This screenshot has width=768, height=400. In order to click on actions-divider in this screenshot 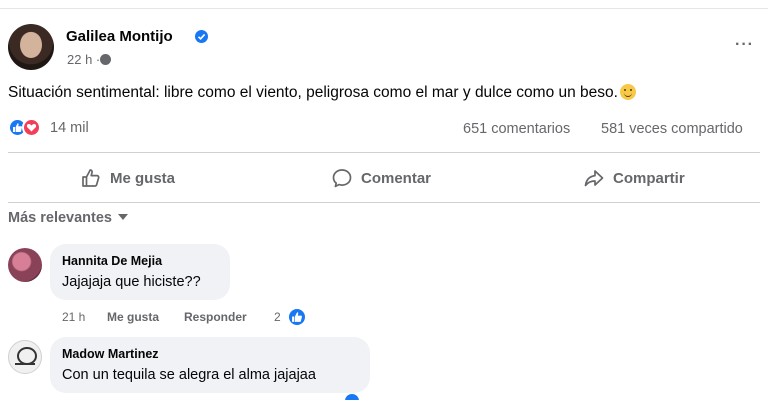, I will do `click(384, 202)`.